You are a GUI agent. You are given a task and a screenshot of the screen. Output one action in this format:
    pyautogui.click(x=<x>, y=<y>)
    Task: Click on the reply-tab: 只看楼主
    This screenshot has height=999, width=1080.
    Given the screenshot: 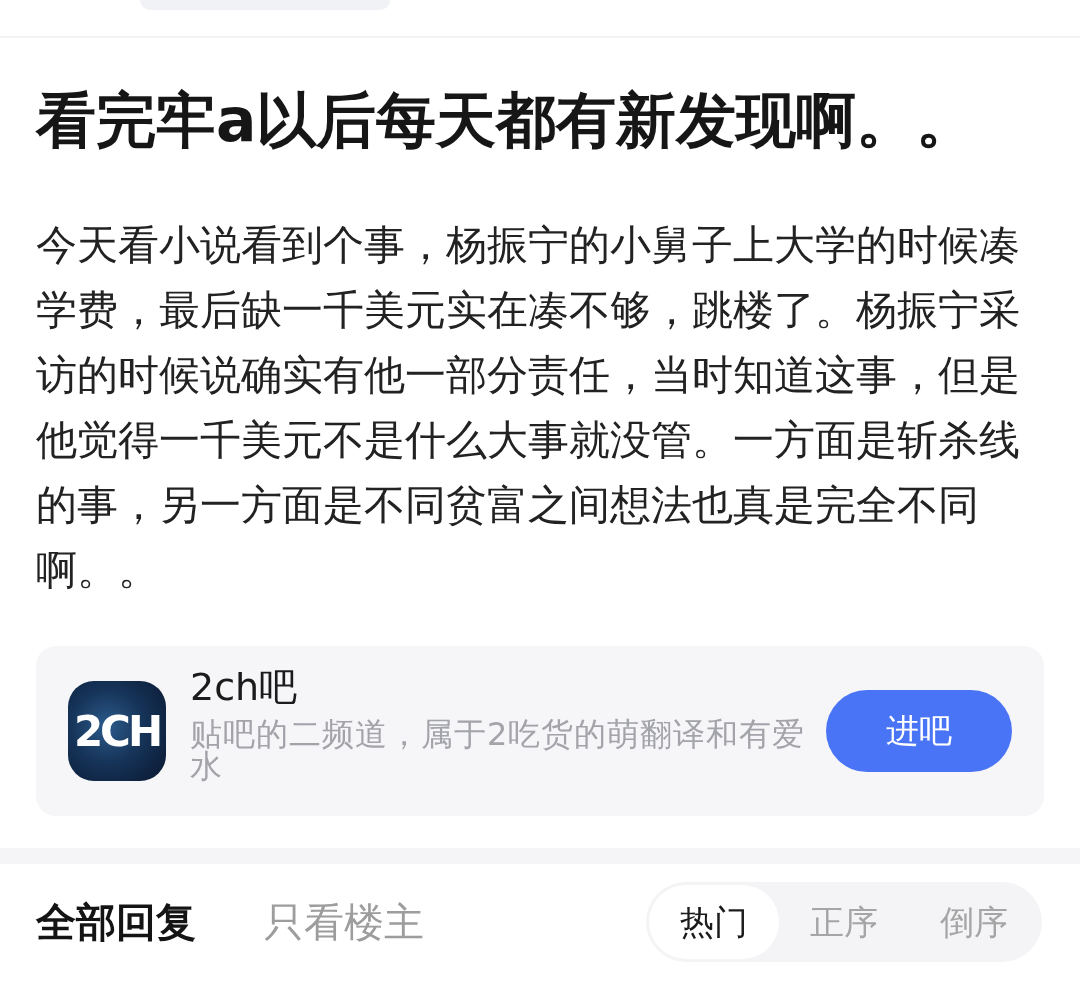 What is the action you would take?
    pyautogui.click(x=344, y=922)
    